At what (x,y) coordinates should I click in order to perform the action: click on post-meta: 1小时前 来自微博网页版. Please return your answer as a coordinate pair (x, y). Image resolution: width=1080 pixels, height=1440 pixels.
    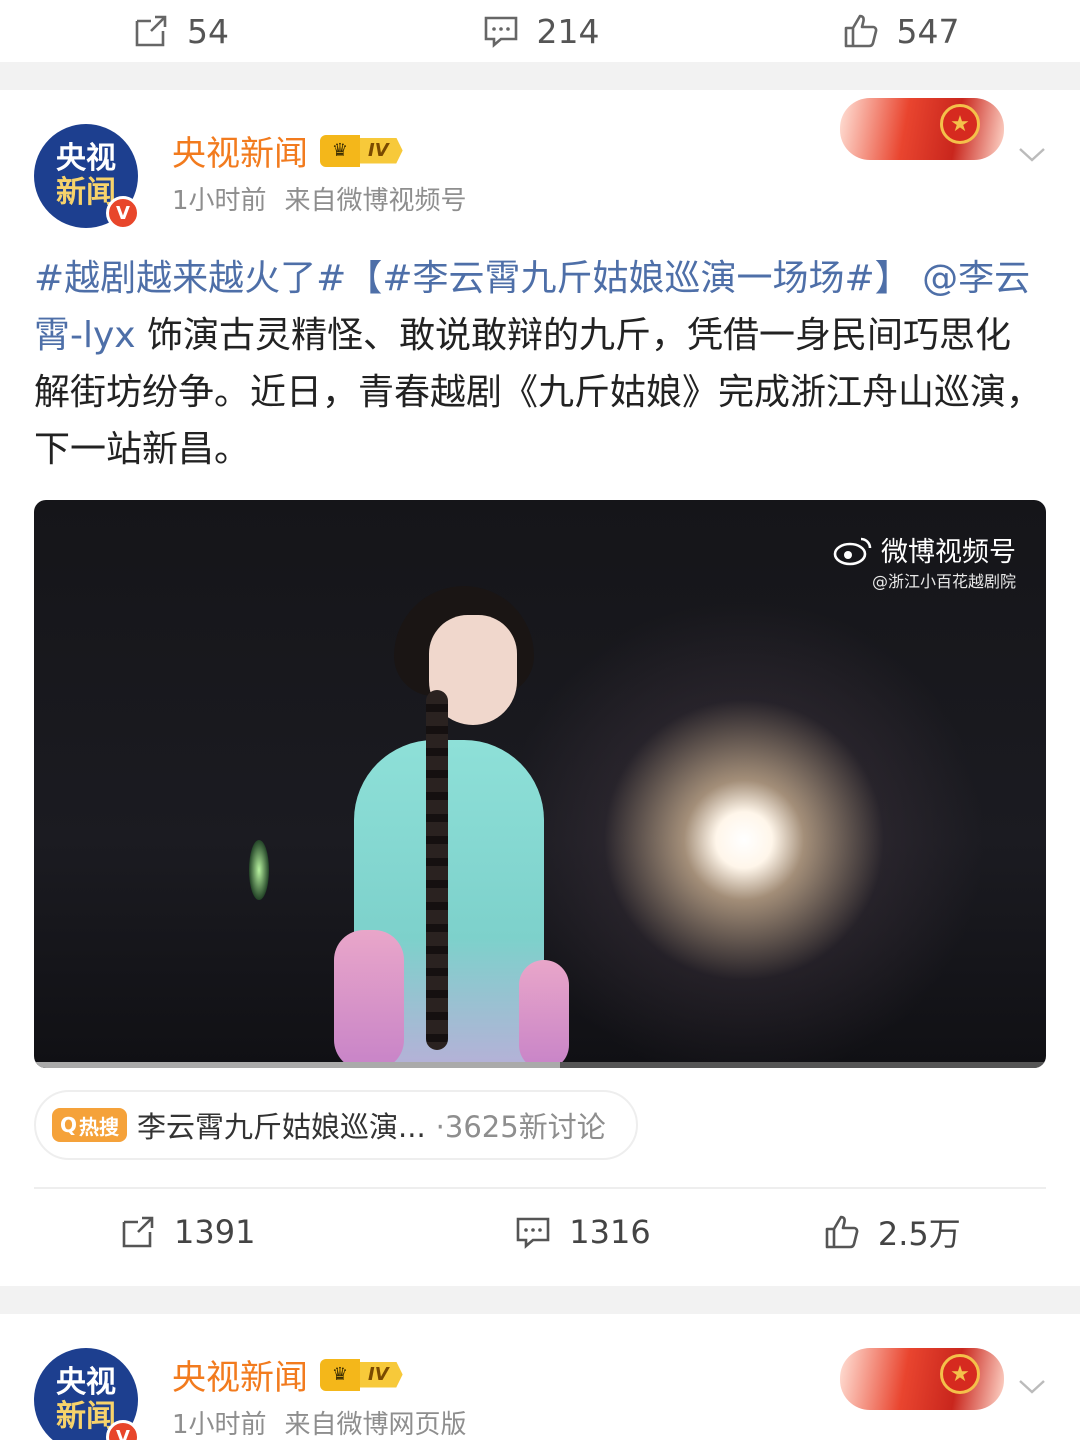
    Looking at the image, I should click on (319, 1422).